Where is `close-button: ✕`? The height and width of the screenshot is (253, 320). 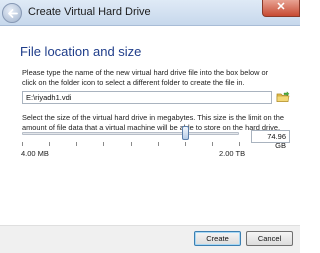
close-button: ✕ is located at coordinates (281, 8).